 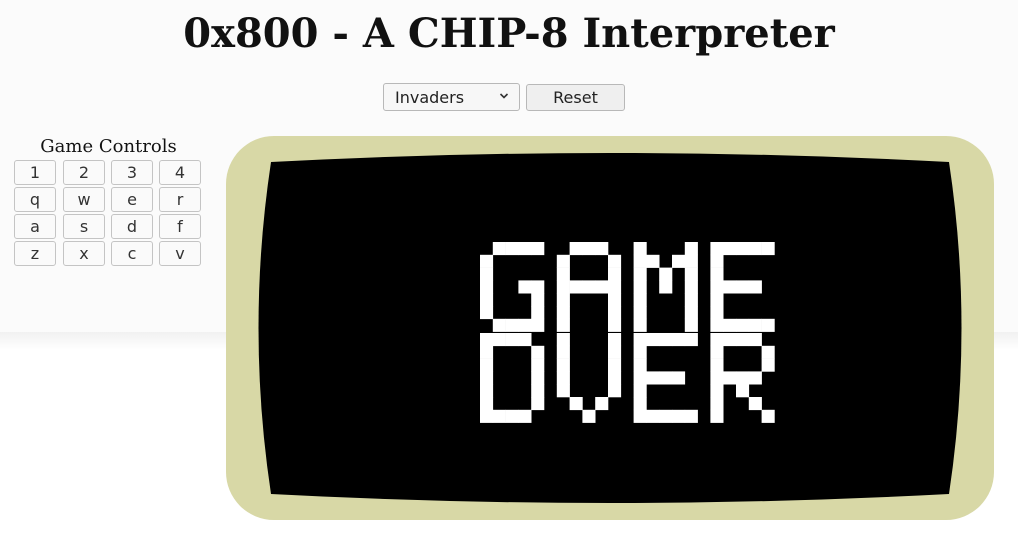 What do you see at coordinates (35, 253) in the screenshot?
I see `key-z: z` at bounding box center [35, 253].